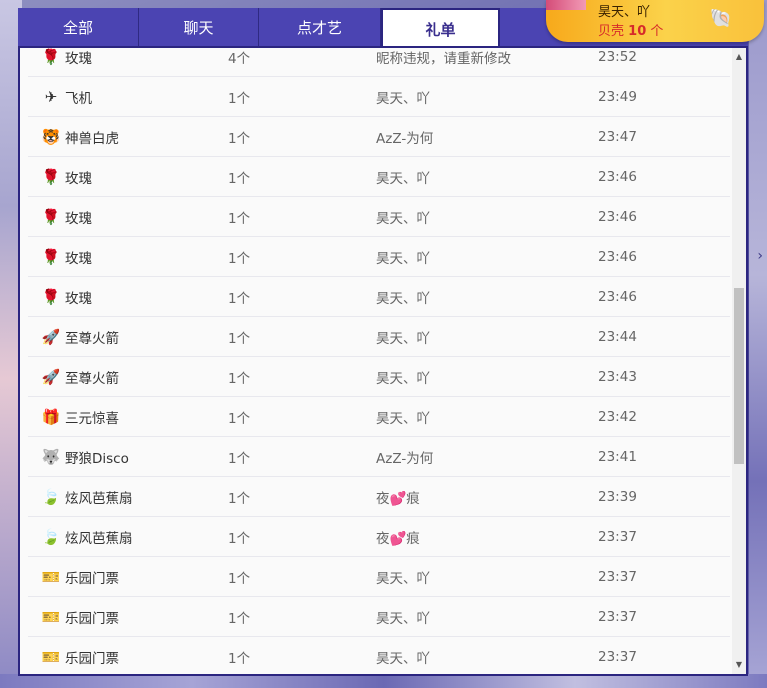 The width and height of the screenshot is (767, 688). I want to click on scrollbar: ▲ ▼, so click(739, 361).